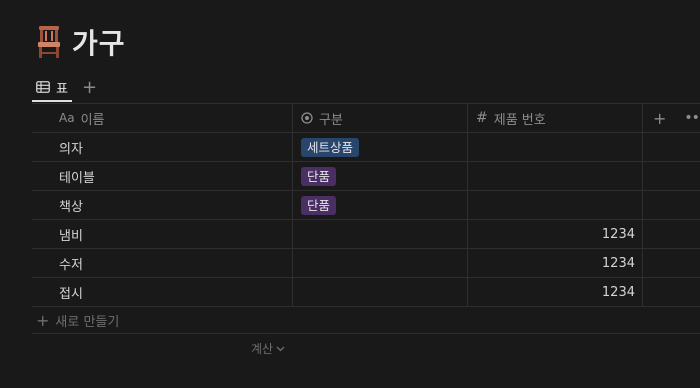 The width and height of the screenshot is (700, 388). What do you see at coordinates (49, 42) in the screenshot?
I see `chair-icon` at bounding box center [49, 42].